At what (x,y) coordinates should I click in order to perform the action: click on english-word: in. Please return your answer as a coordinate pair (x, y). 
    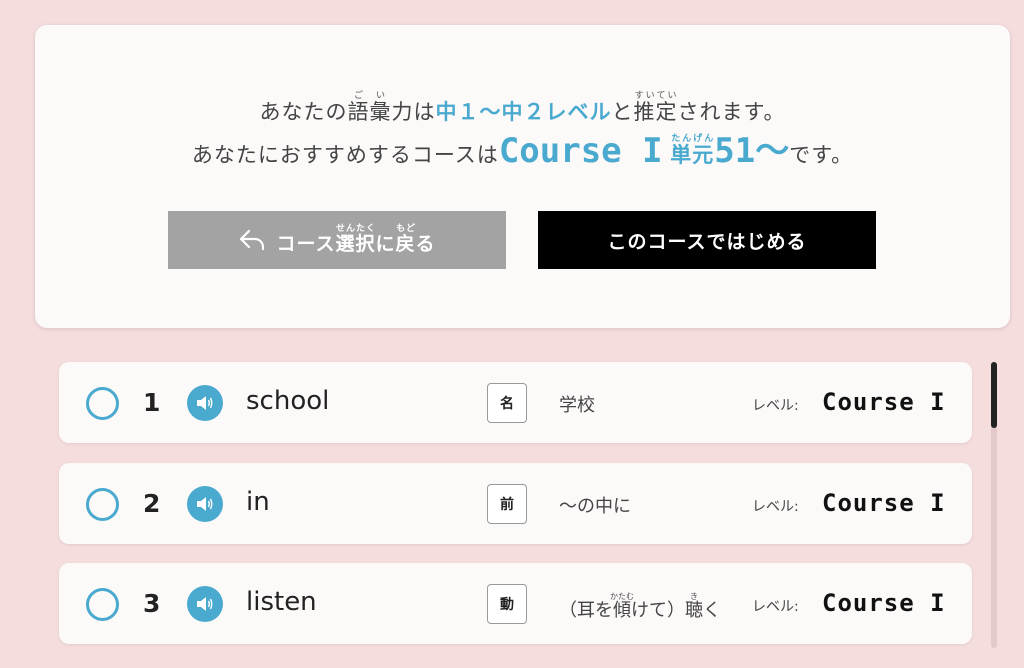
    Looking at the image, I should click on (258, 502).